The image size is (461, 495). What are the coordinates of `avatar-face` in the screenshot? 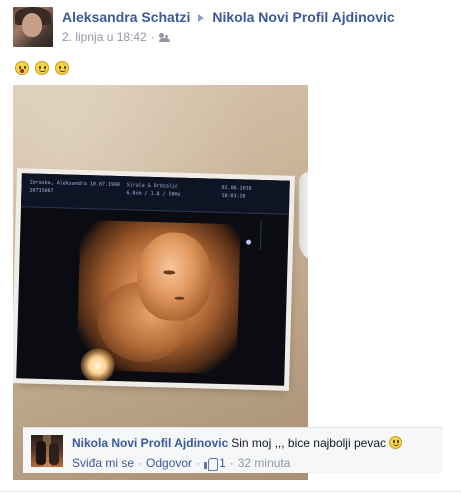 It's located at (32, 25).